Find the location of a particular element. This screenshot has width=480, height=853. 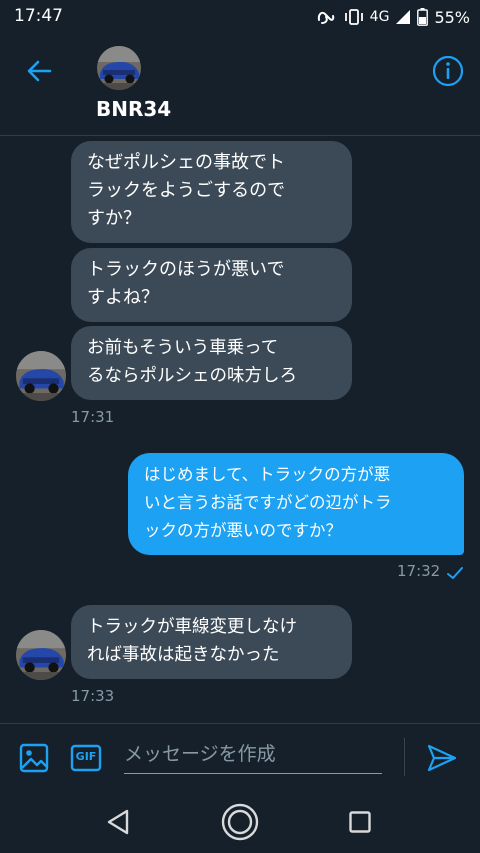

send-button is located at coordinates (442, 758).